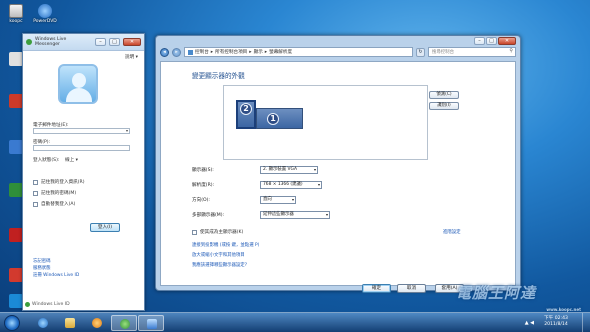 This screenshot has width=590, height=332. Describe the element at coordinates (452, 232) in the screenshot. I see `advanced-settings-link: 進階設定` at that location.